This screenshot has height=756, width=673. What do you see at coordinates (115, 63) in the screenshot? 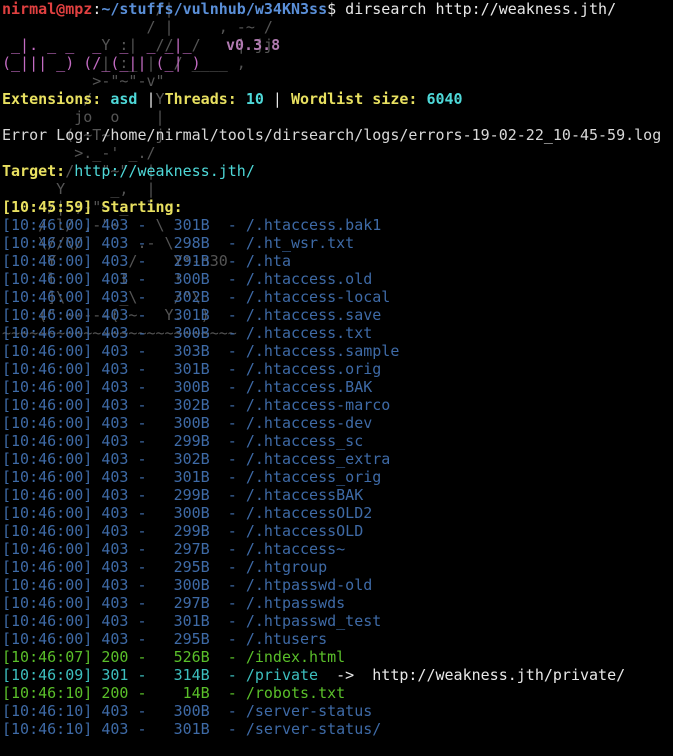
I see `dirsearch-logo-line2: (_||| _) (/_(_|| (_| )` at bounding box center [115, 63].